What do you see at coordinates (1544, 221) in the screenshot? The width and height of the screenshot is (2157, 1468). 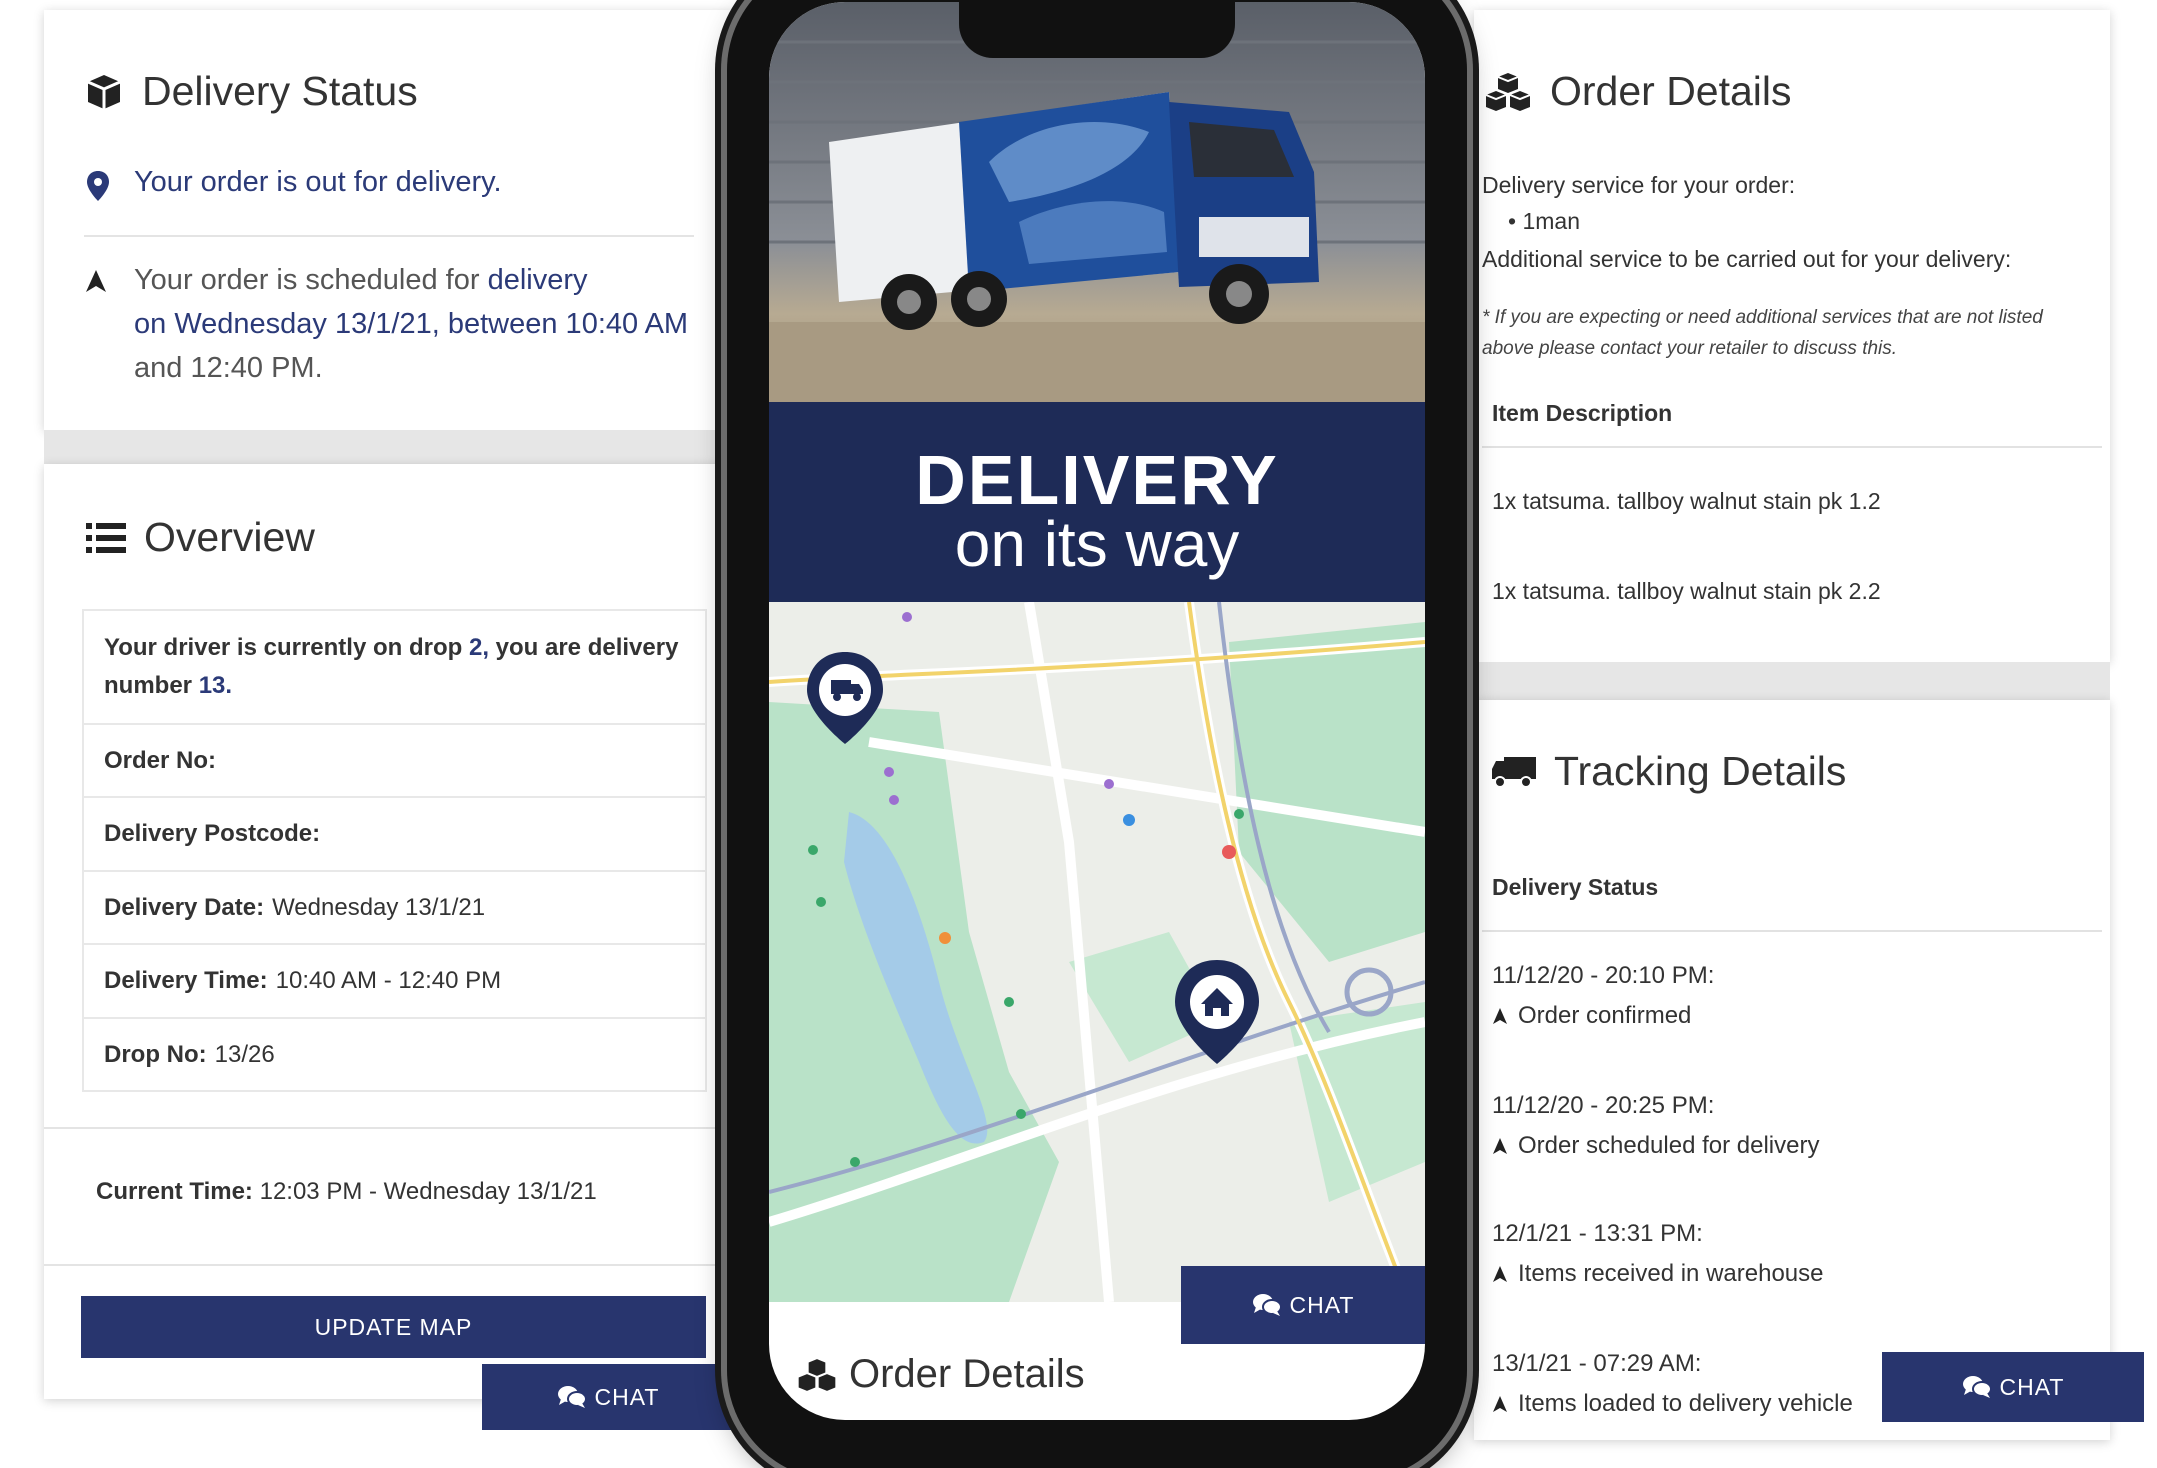 I see `service-item: • 1man` at bounding box center [1544, 221].